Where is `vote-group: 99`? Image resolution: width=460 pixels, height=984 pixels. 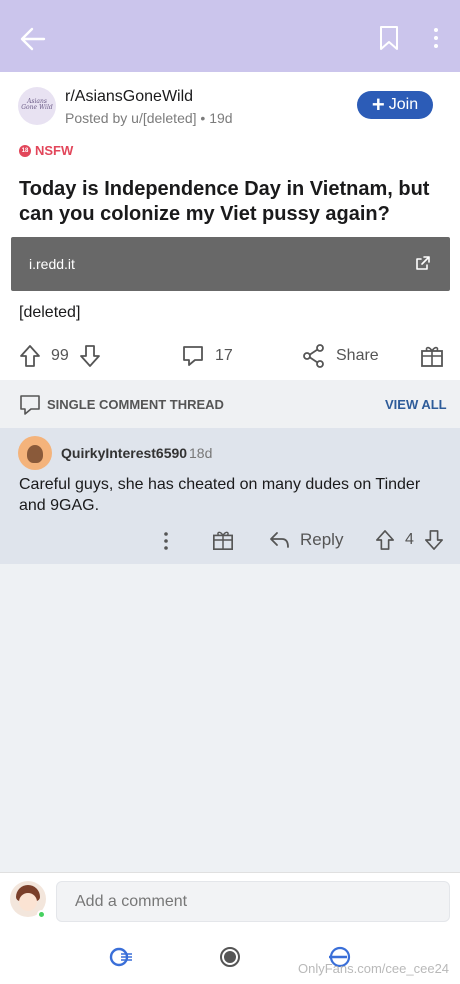
vote-group: 99 is located at coordinates (60, 356).